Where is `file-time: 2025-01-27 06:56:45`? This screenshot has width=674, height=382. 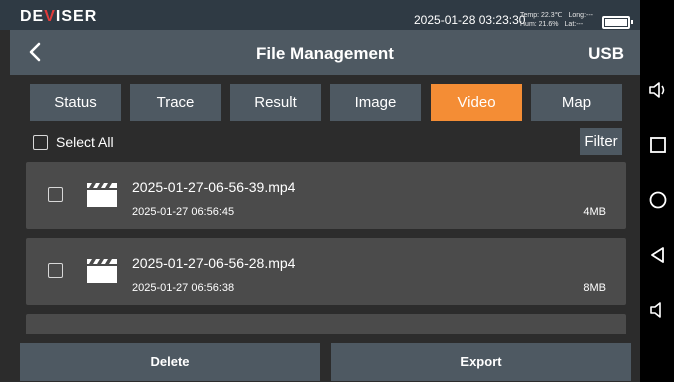
file-time: 2025-01-27 06:56:45 is located at coordinates (183, 212).